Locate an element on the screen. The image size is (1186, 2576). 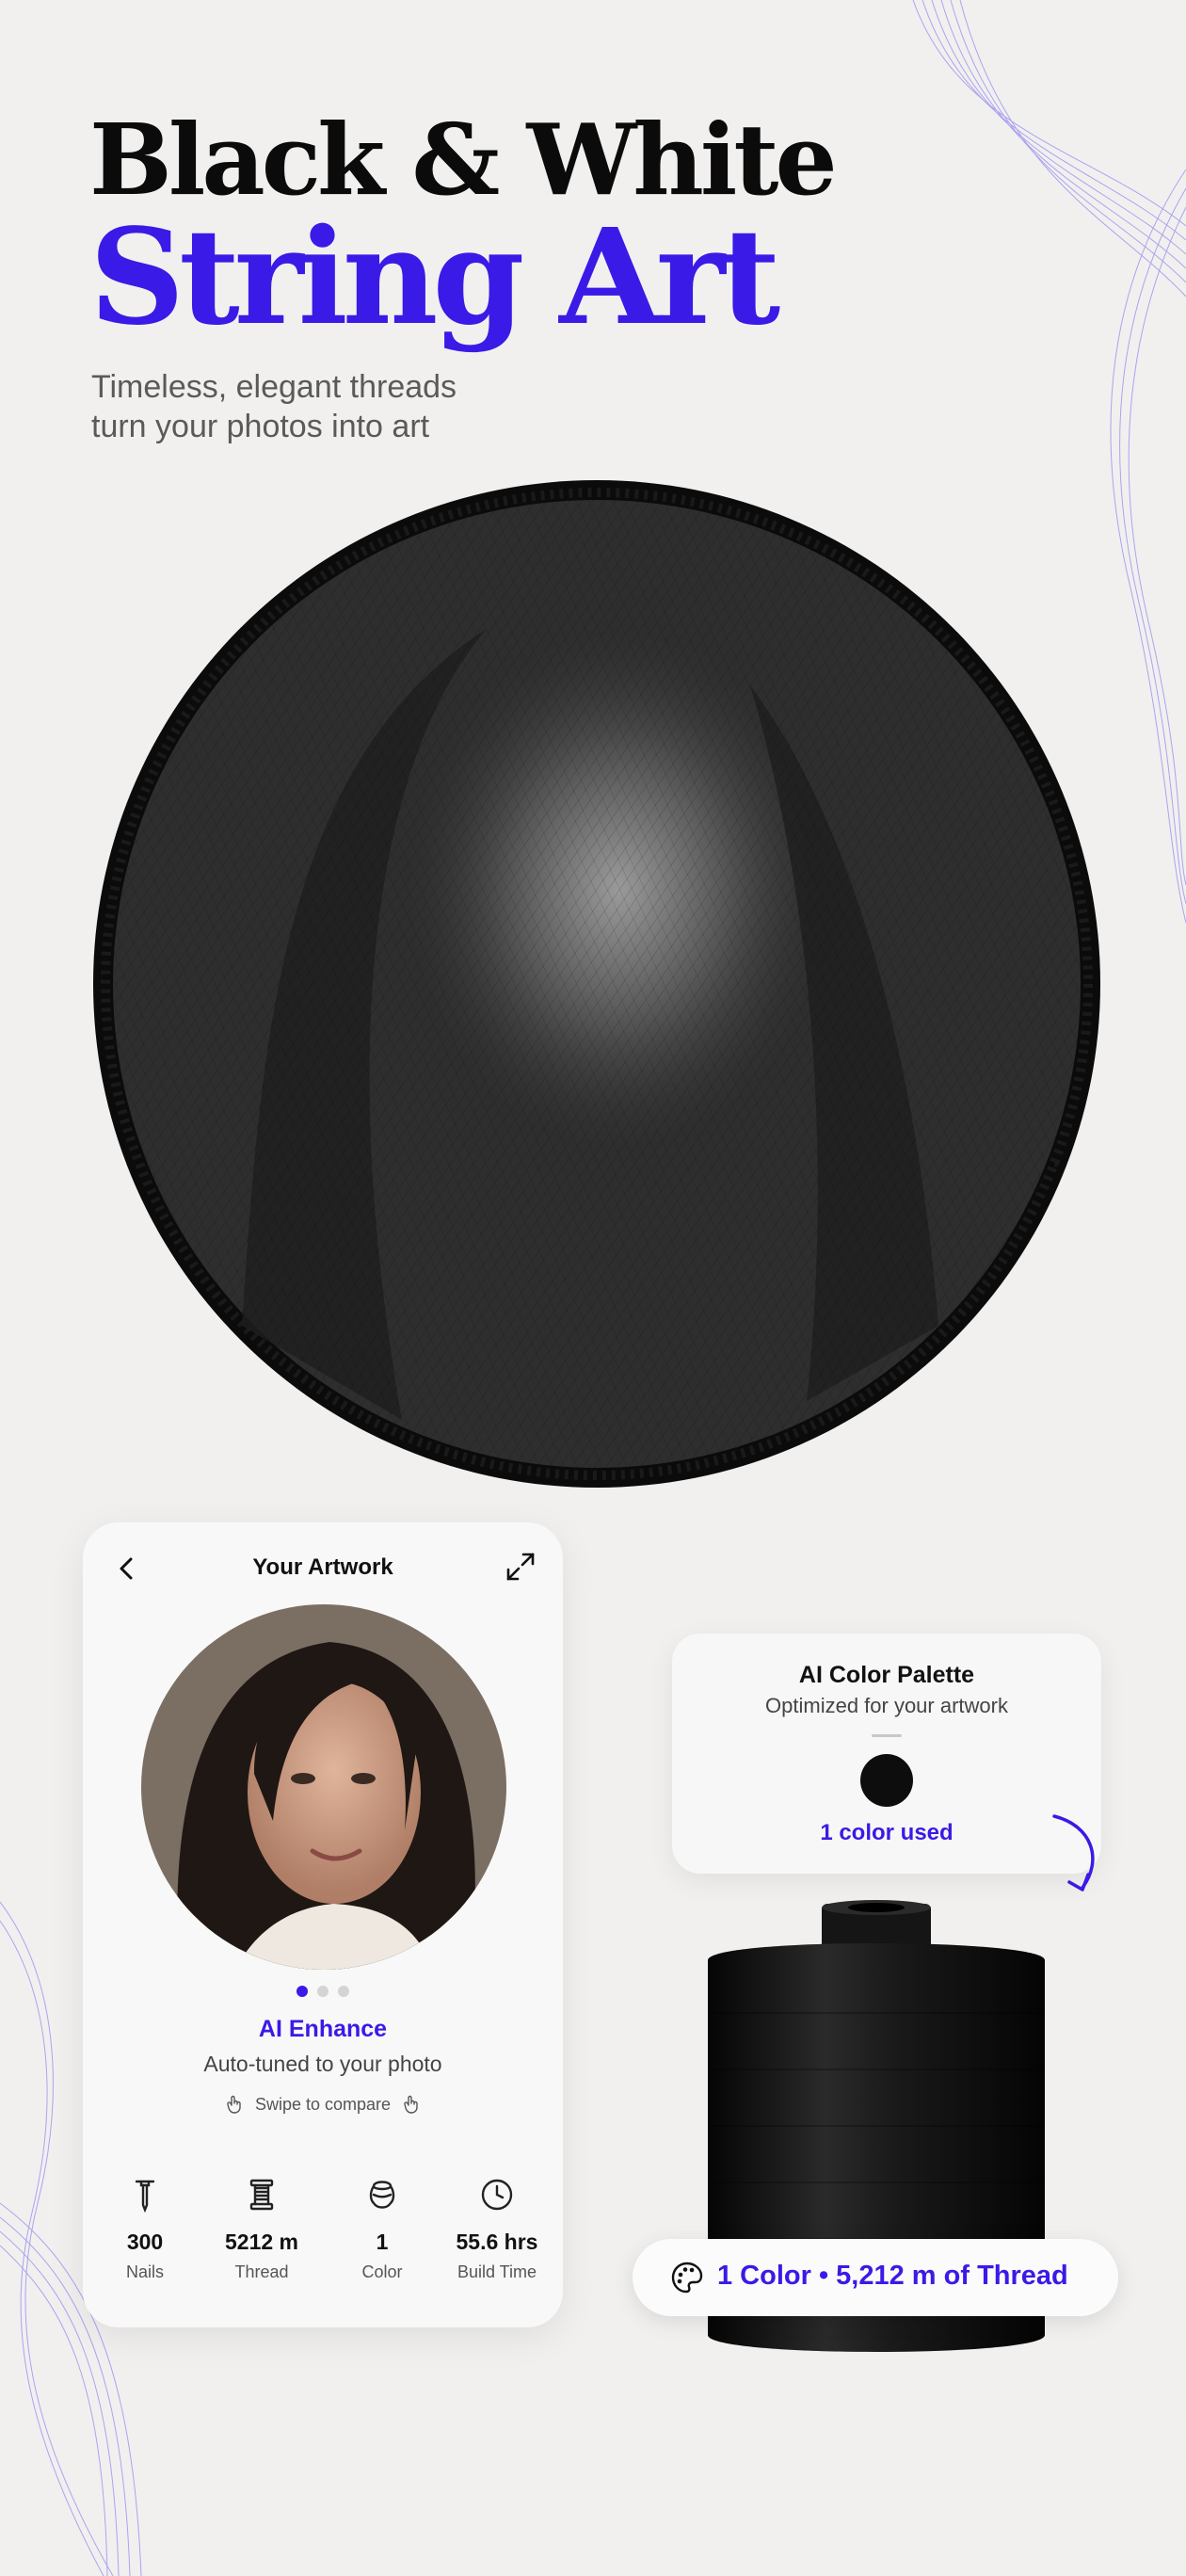
color-icon is located at coordinates (382, 2195).